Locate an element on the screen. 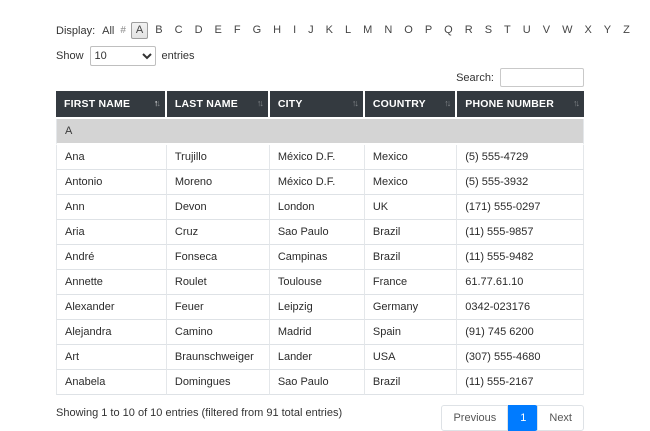 The height and width of the screenshot is (431, 650). column-header-label: FIRST NAME is located at coordinates (97, 104).